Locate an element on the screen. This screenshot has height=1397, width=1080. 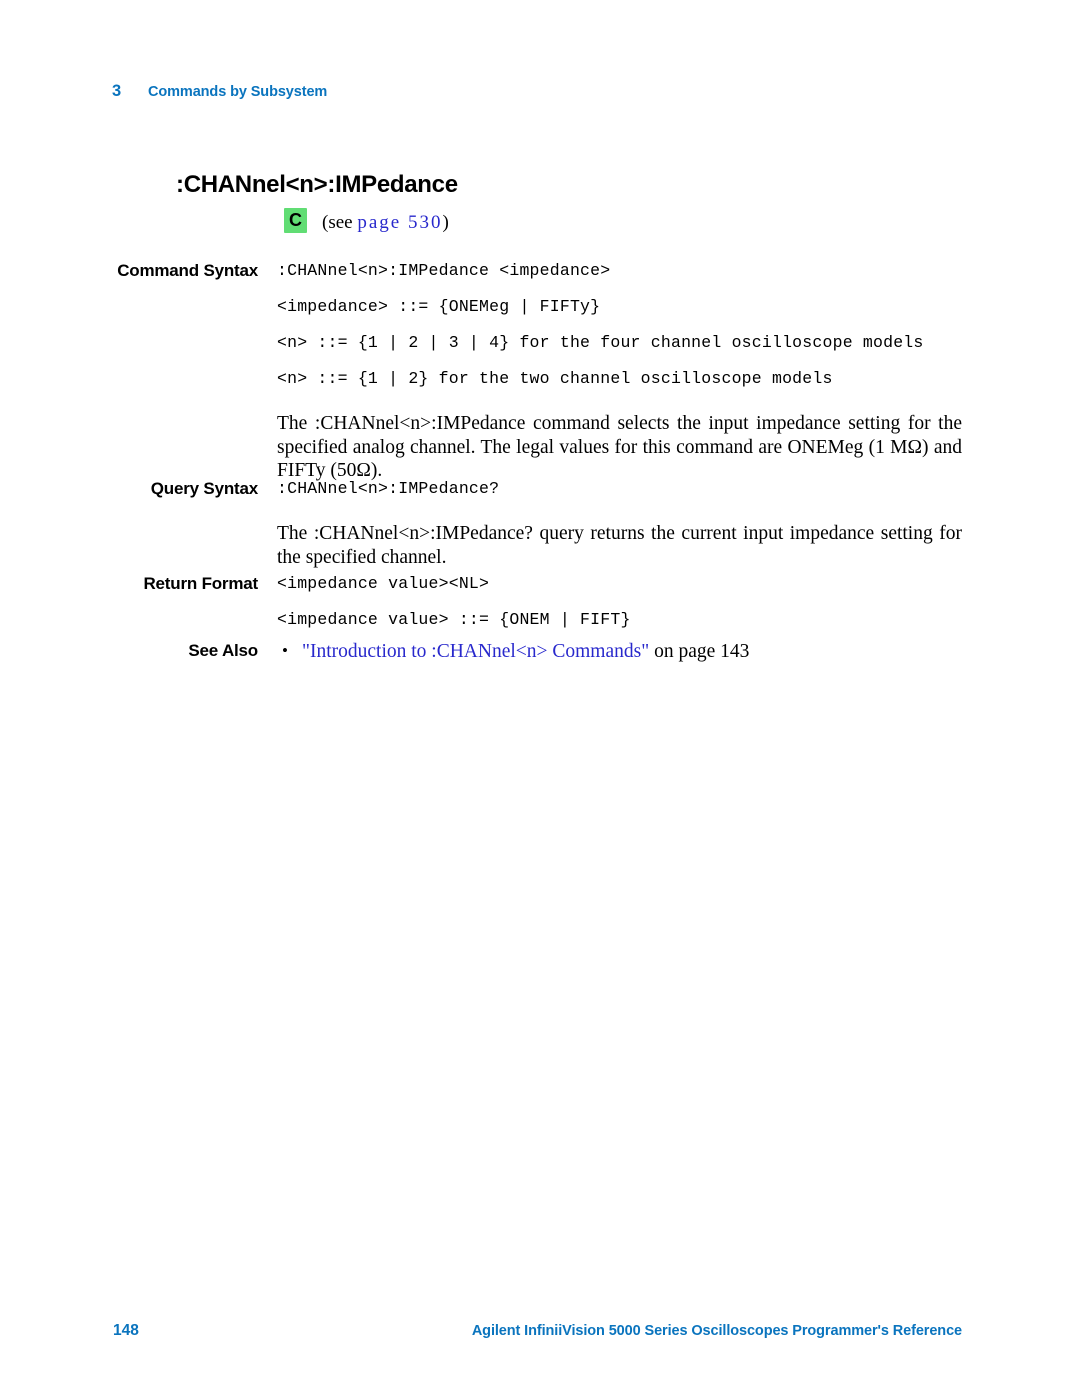
see-page-link: page 530 is located at coordinates (399, 222).